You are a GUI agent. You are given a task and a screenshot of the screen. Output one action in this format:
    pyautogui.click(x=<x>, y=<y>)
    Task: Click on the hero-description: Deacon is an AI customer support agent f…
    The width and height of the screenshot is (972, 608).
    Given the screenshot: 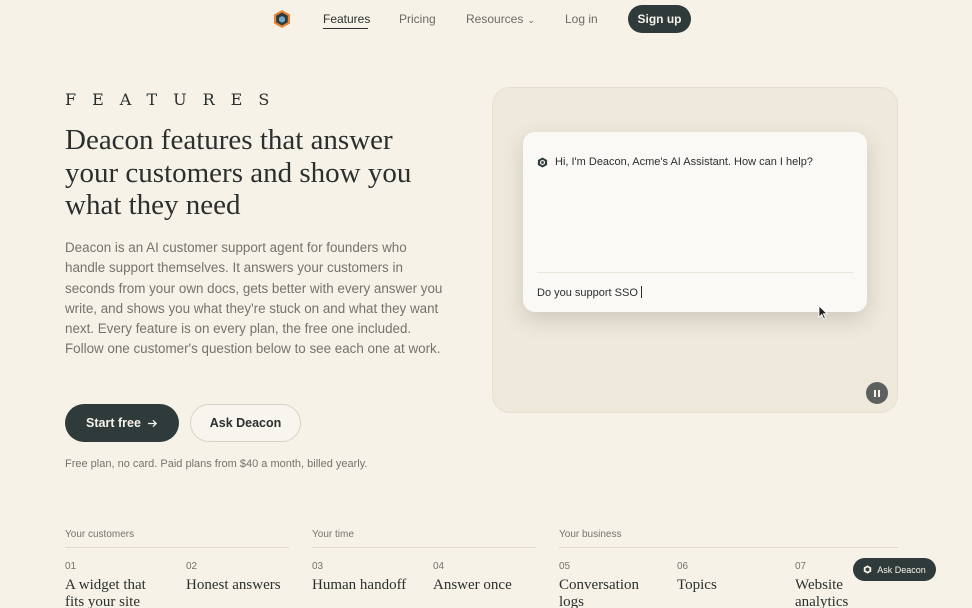 What is the action you would take?
    pyautogui.click(x=254, y=298)
    